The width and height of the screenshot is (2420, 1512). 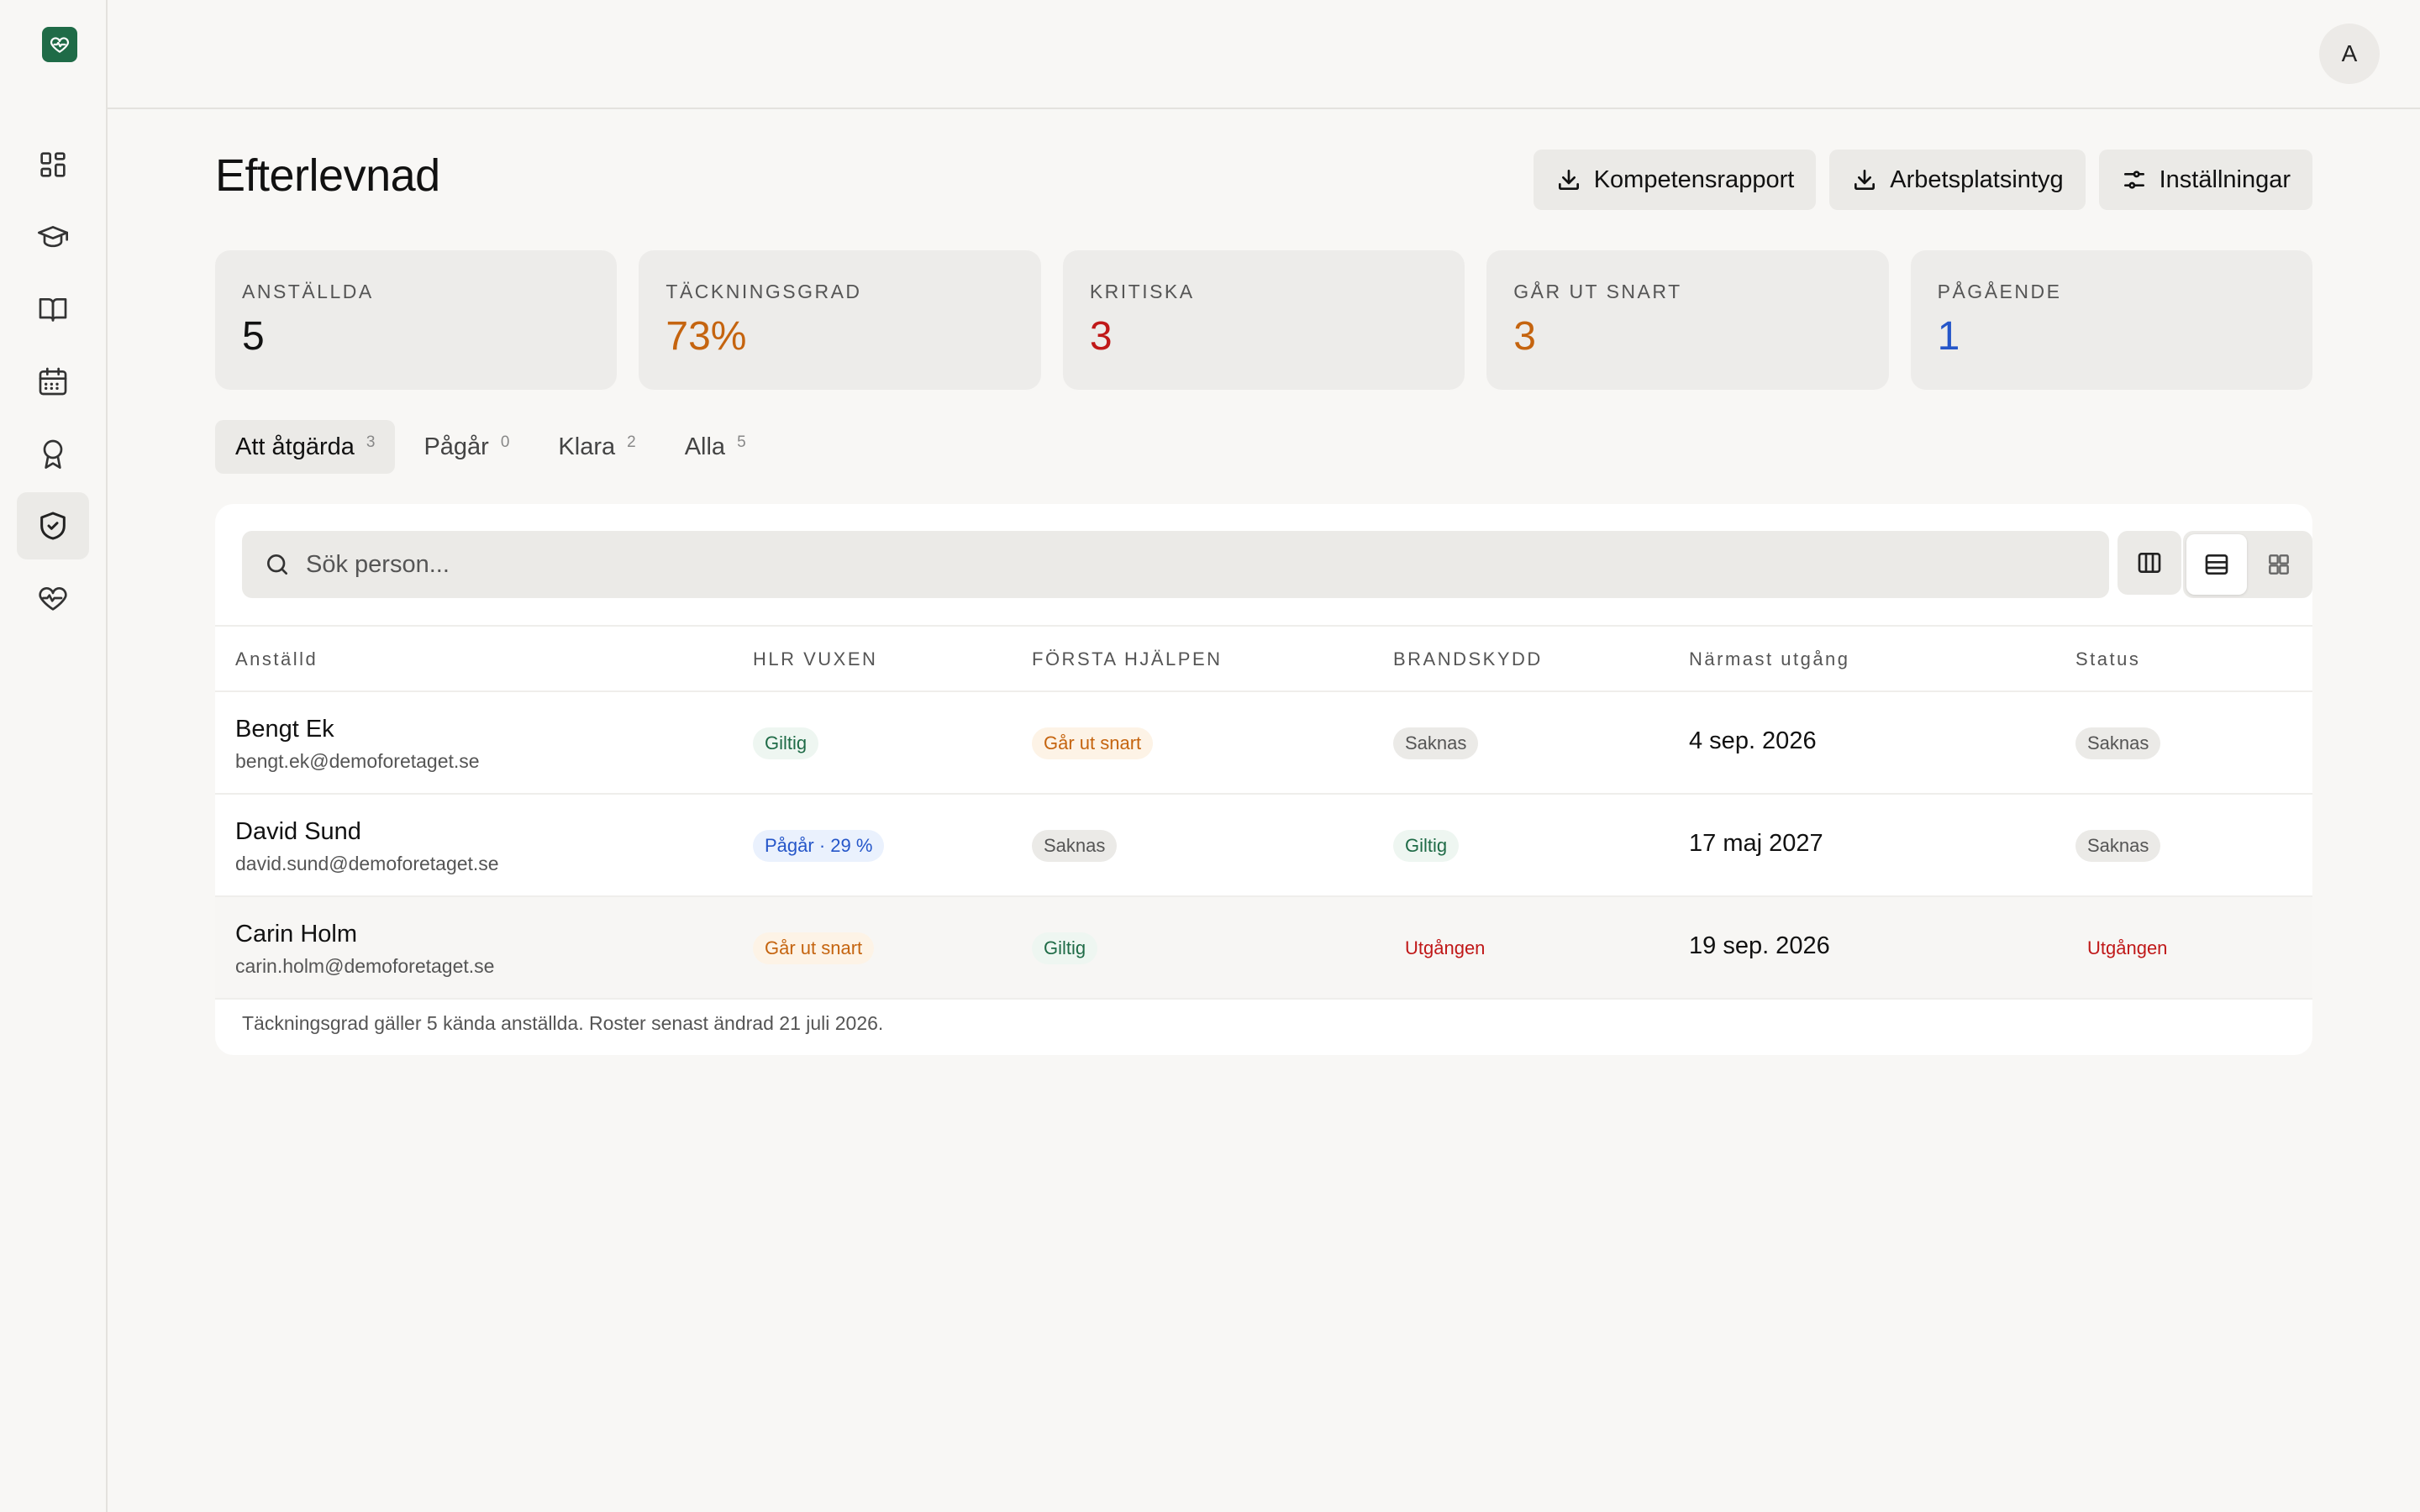 I want to click on sidebar-item-certificates, so click(x=53, y=453).